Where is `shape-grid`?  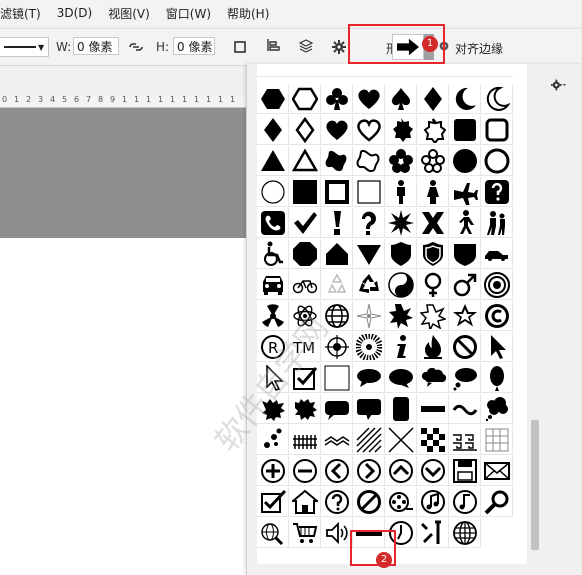
shape-grid is located at coordinates (497, 440).